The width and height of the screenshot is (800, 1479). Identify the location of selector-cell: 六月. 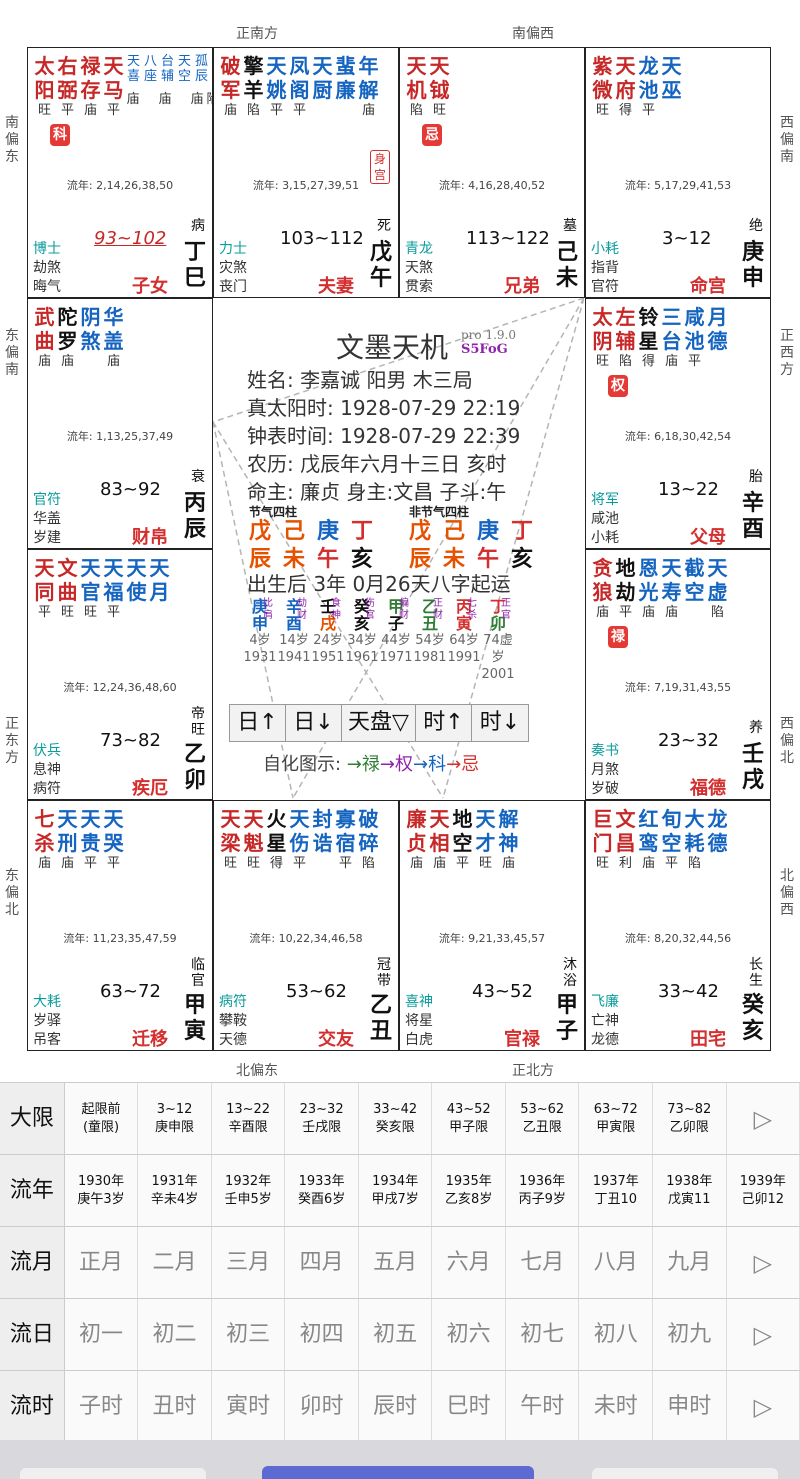
(469, 1262).